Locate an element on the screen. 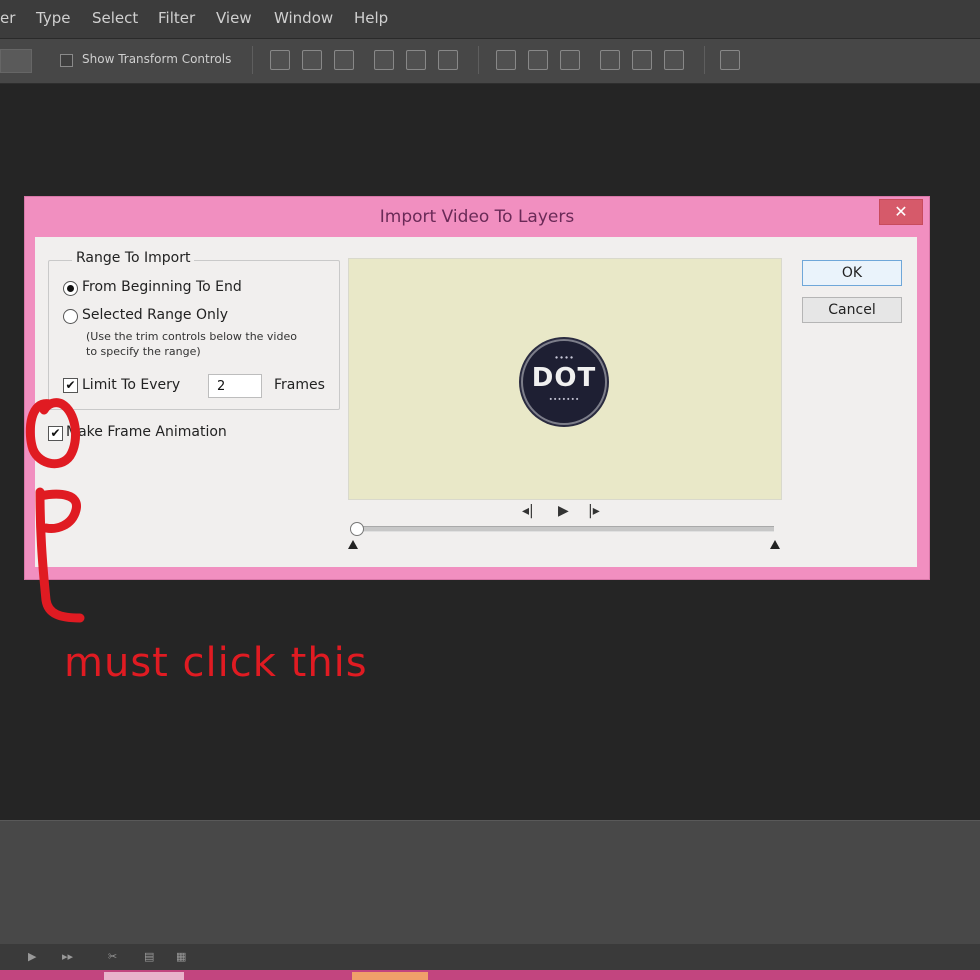  transition-icon: ▤ is located at coordinates (151, 957).